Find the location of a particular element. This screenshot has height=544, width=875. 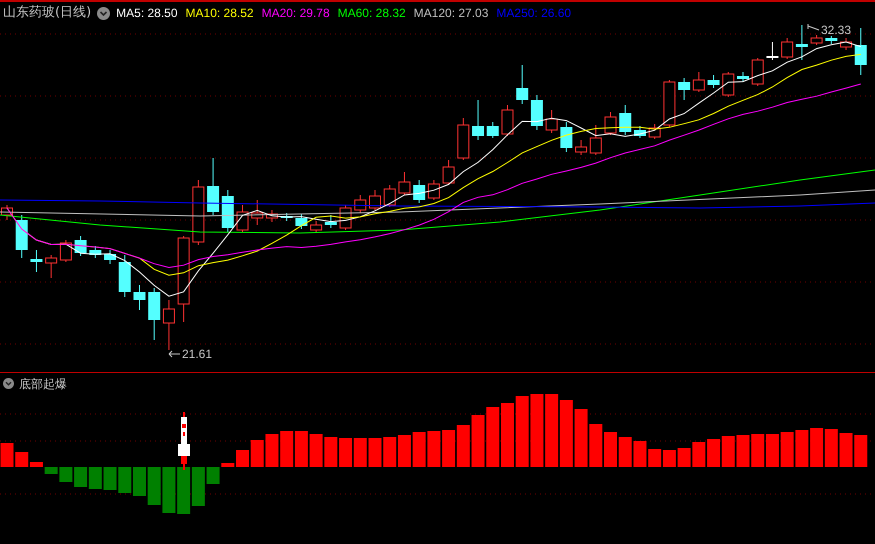

high-price-label: 32.33 is located at coordinates (836, 30).